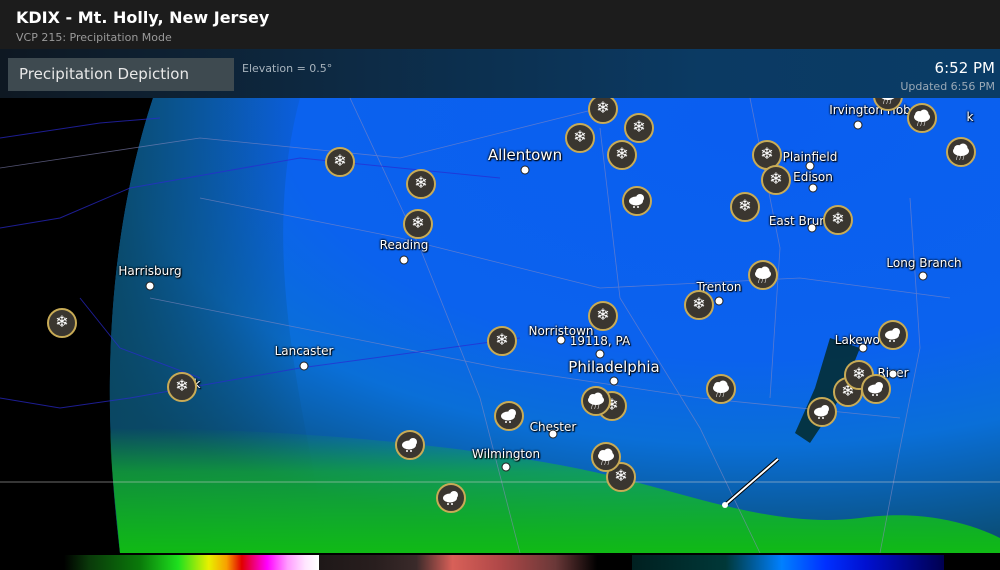 Image resolution: width=1000 pixels, height=570 pixels. Describe the element at coordinates (458, 562) in the screenshot. I see `legend-mix-scale` at that location.